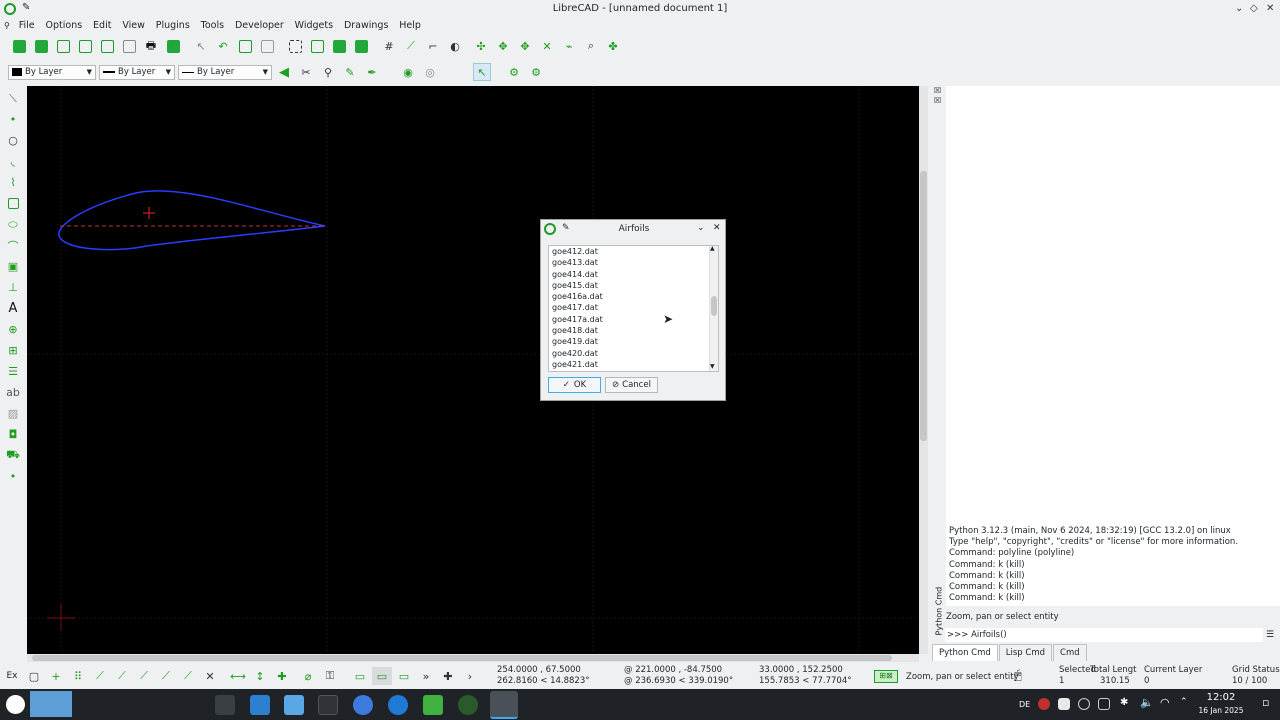  I want to click on cancel-button: ⊘ Cancel, so click(631, 385).